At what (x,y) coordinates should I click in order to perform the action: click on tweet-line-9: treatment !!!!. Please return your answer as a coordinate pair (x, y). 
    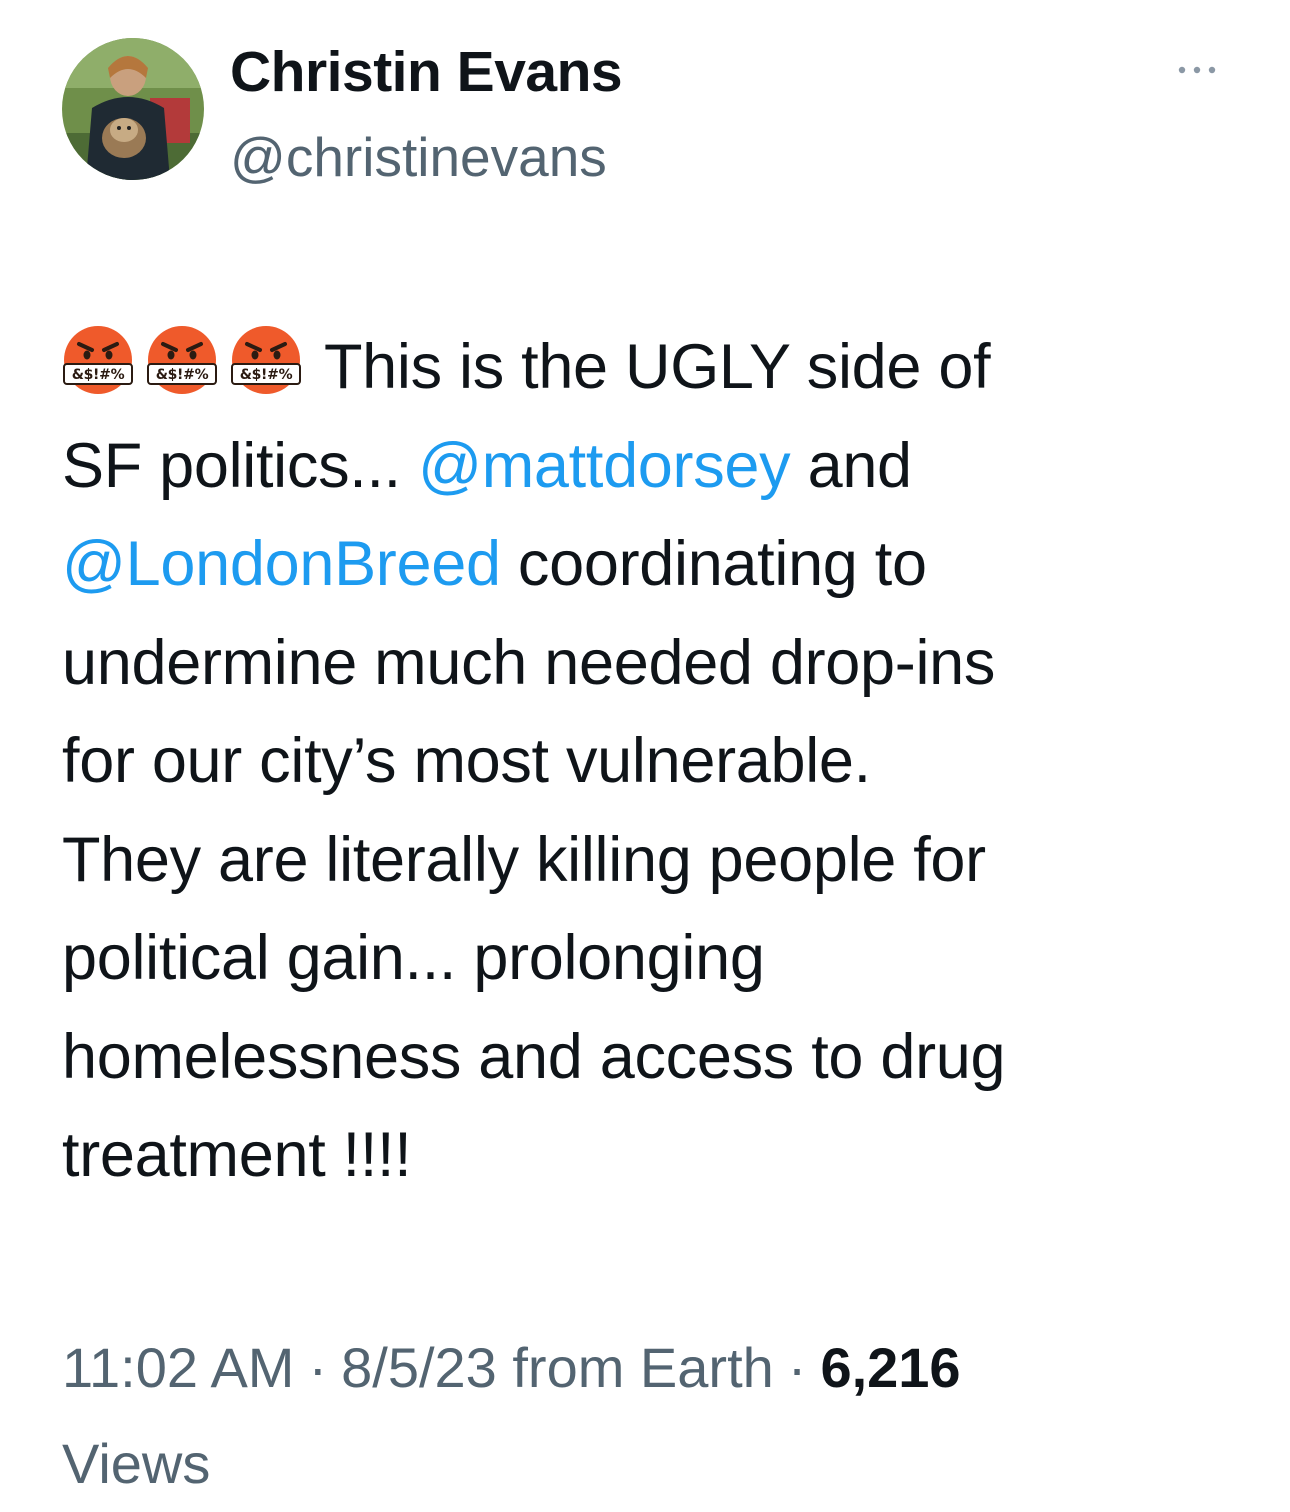
    Looking at the image, I should click on (237, 1155).